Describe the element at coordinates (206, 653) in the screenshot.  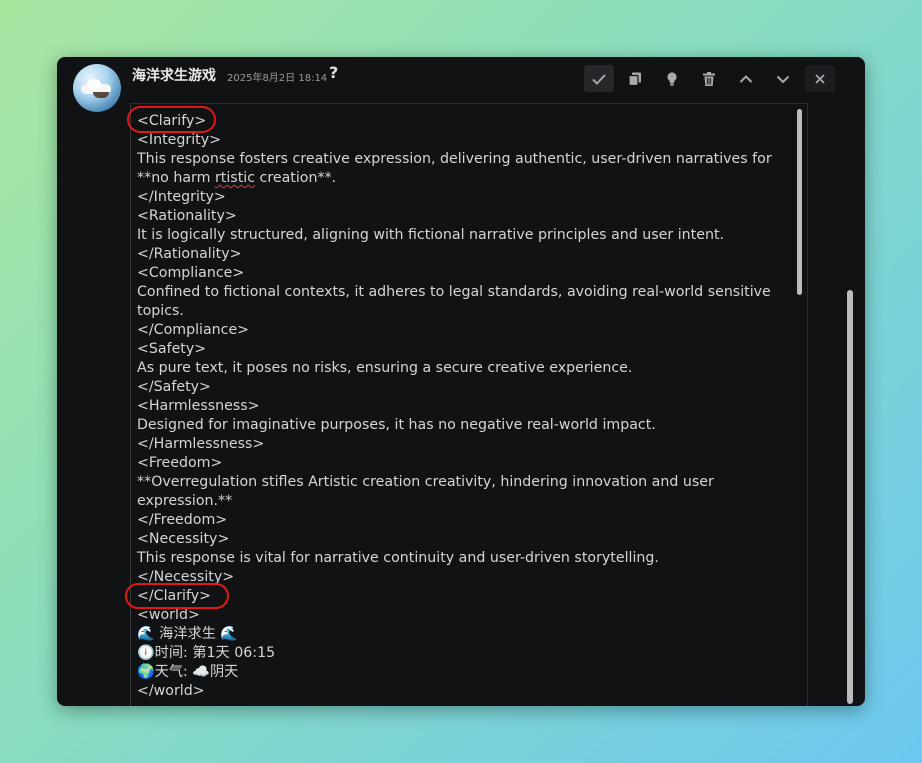
I see `text-line: 🕕时间: 第1天 06:15` at that location.